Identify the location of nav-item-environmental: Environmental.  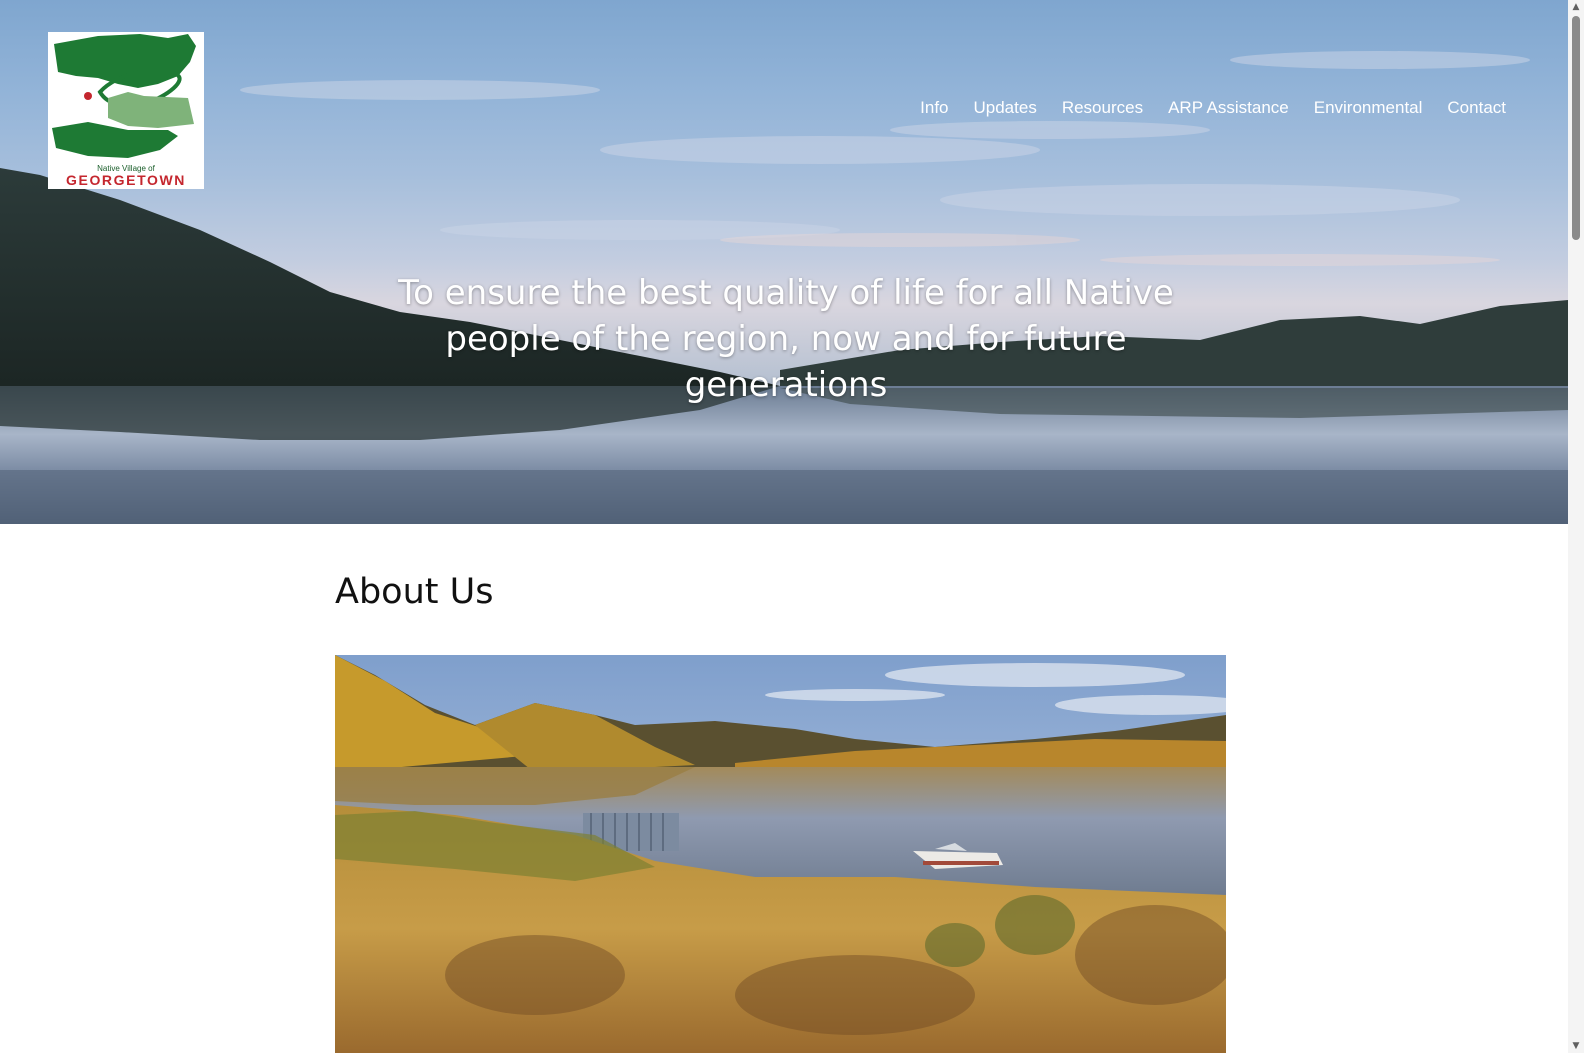
(1368, 108).